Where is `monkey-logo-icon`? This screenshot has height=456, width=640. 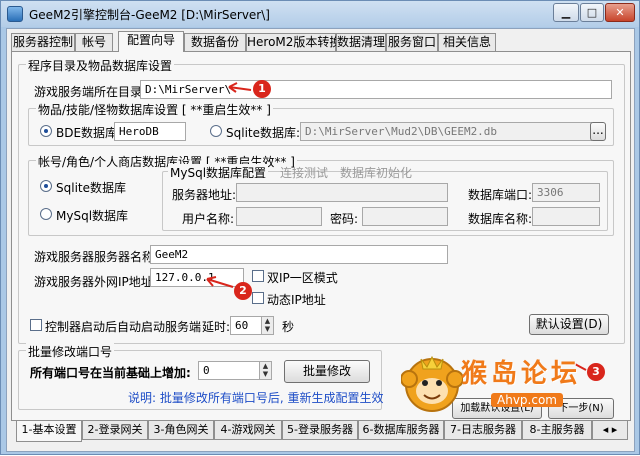 monkey-logo-icon is located at coordinates (432, 383).